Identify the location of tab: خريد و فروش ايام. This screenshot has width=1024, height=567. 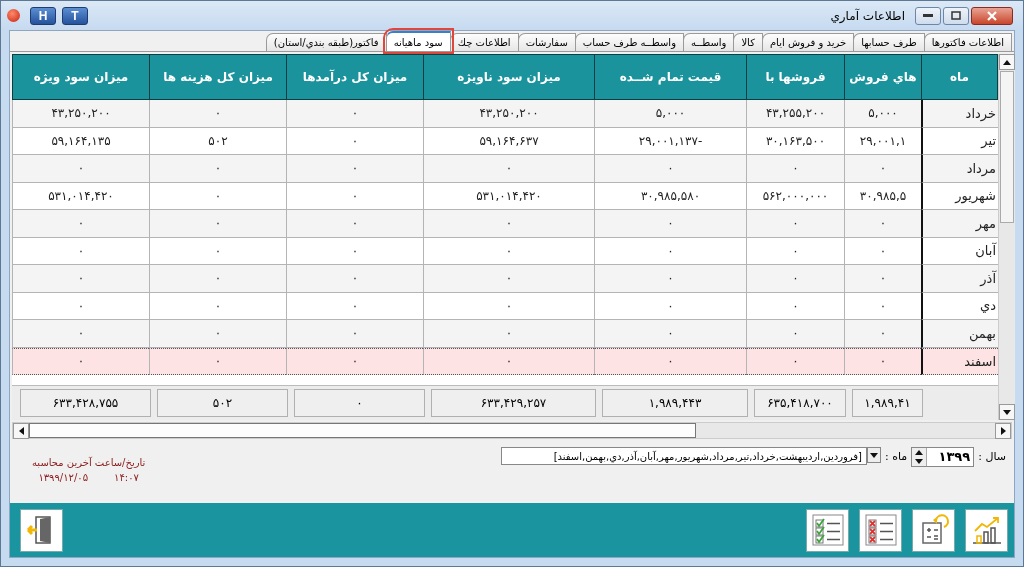
(808, 42).